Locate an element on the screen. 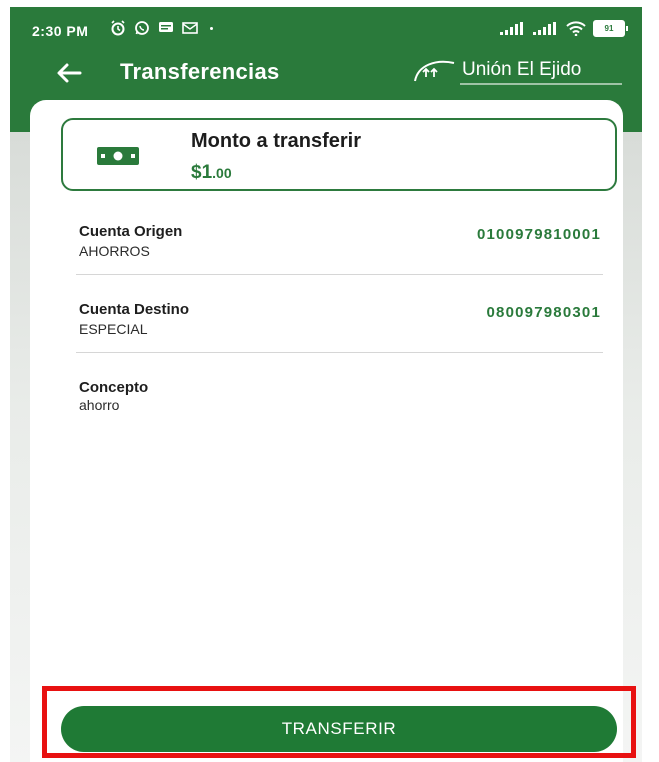  battery-icon: 91 is located at coordinates (610, 28).